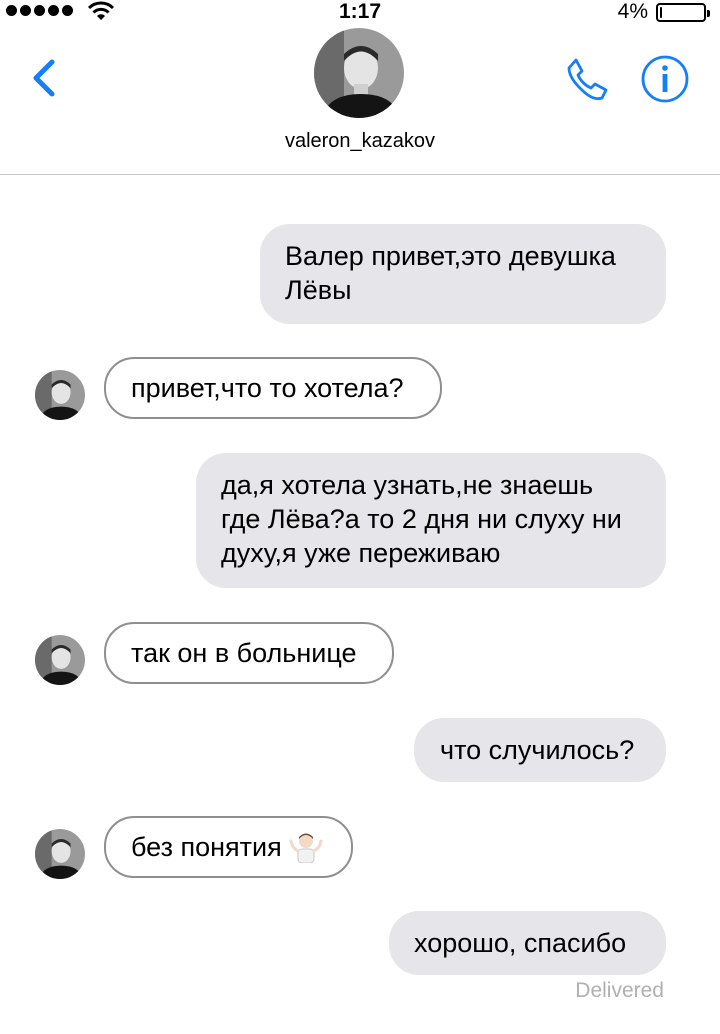 The image size is (720, 1034). I want to click on message-text-line: так он в больнице, so click(244, 653).